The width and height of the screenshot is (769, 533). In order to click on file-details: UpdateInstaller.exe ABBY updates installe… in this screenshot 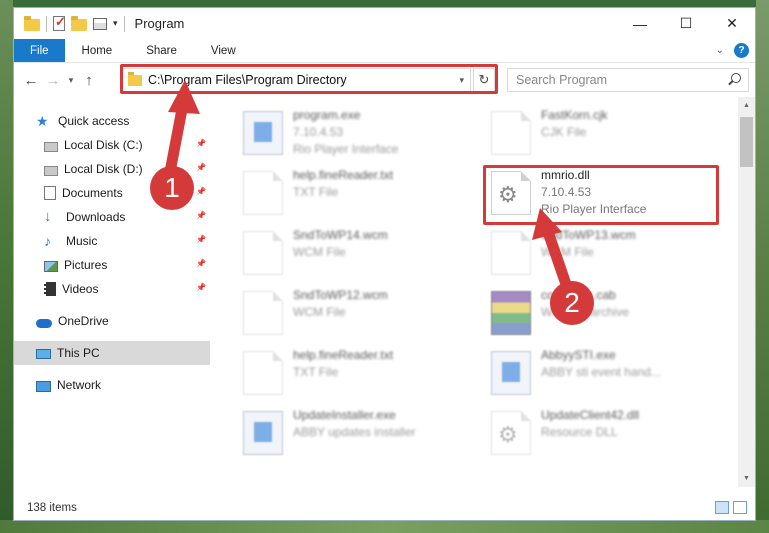, I will do `click(354, 436)`.